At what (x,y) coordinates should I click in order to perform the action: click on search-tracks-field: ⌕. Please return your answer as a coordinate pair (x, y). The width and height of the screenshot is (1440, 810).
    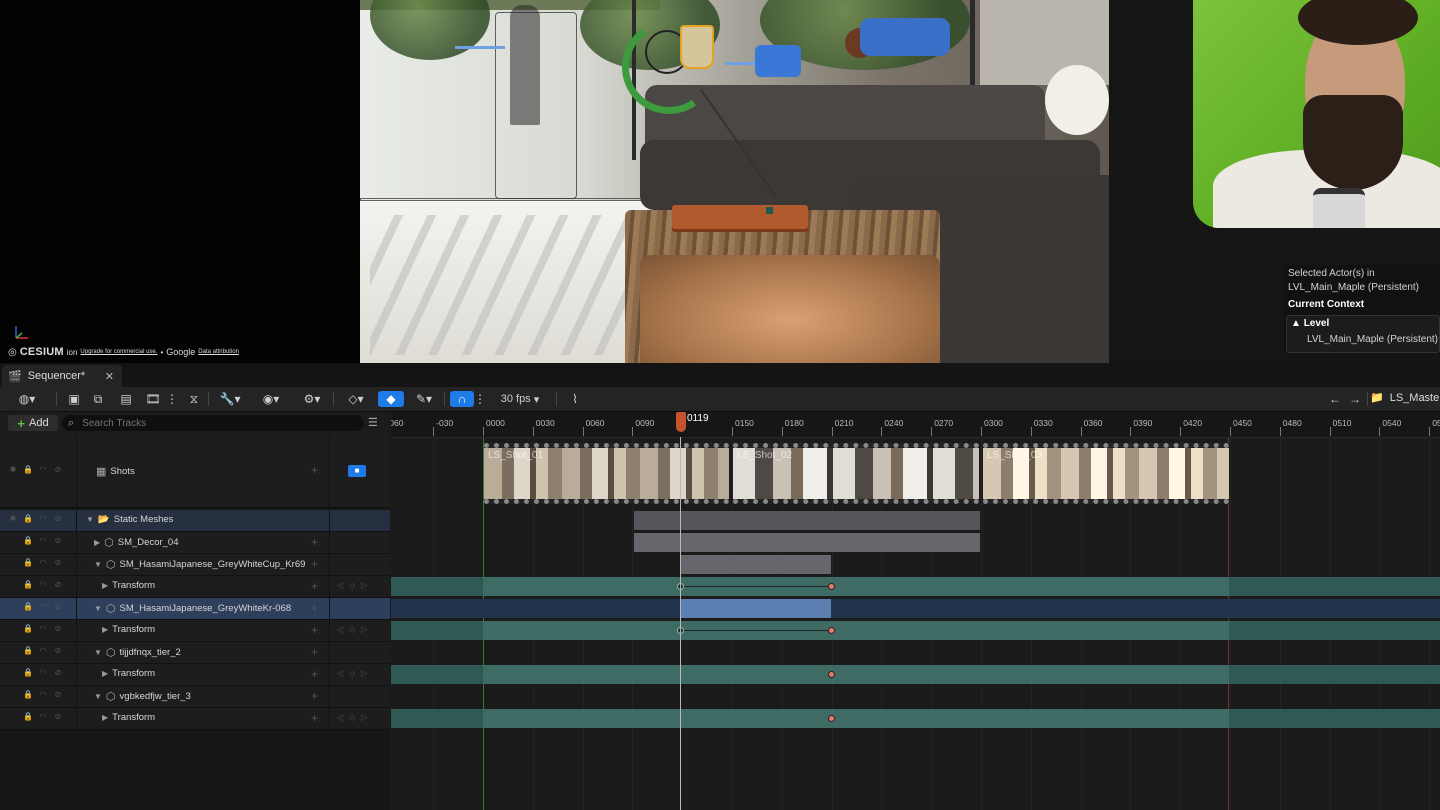
    Looking at the image, I should click on (213, 423).